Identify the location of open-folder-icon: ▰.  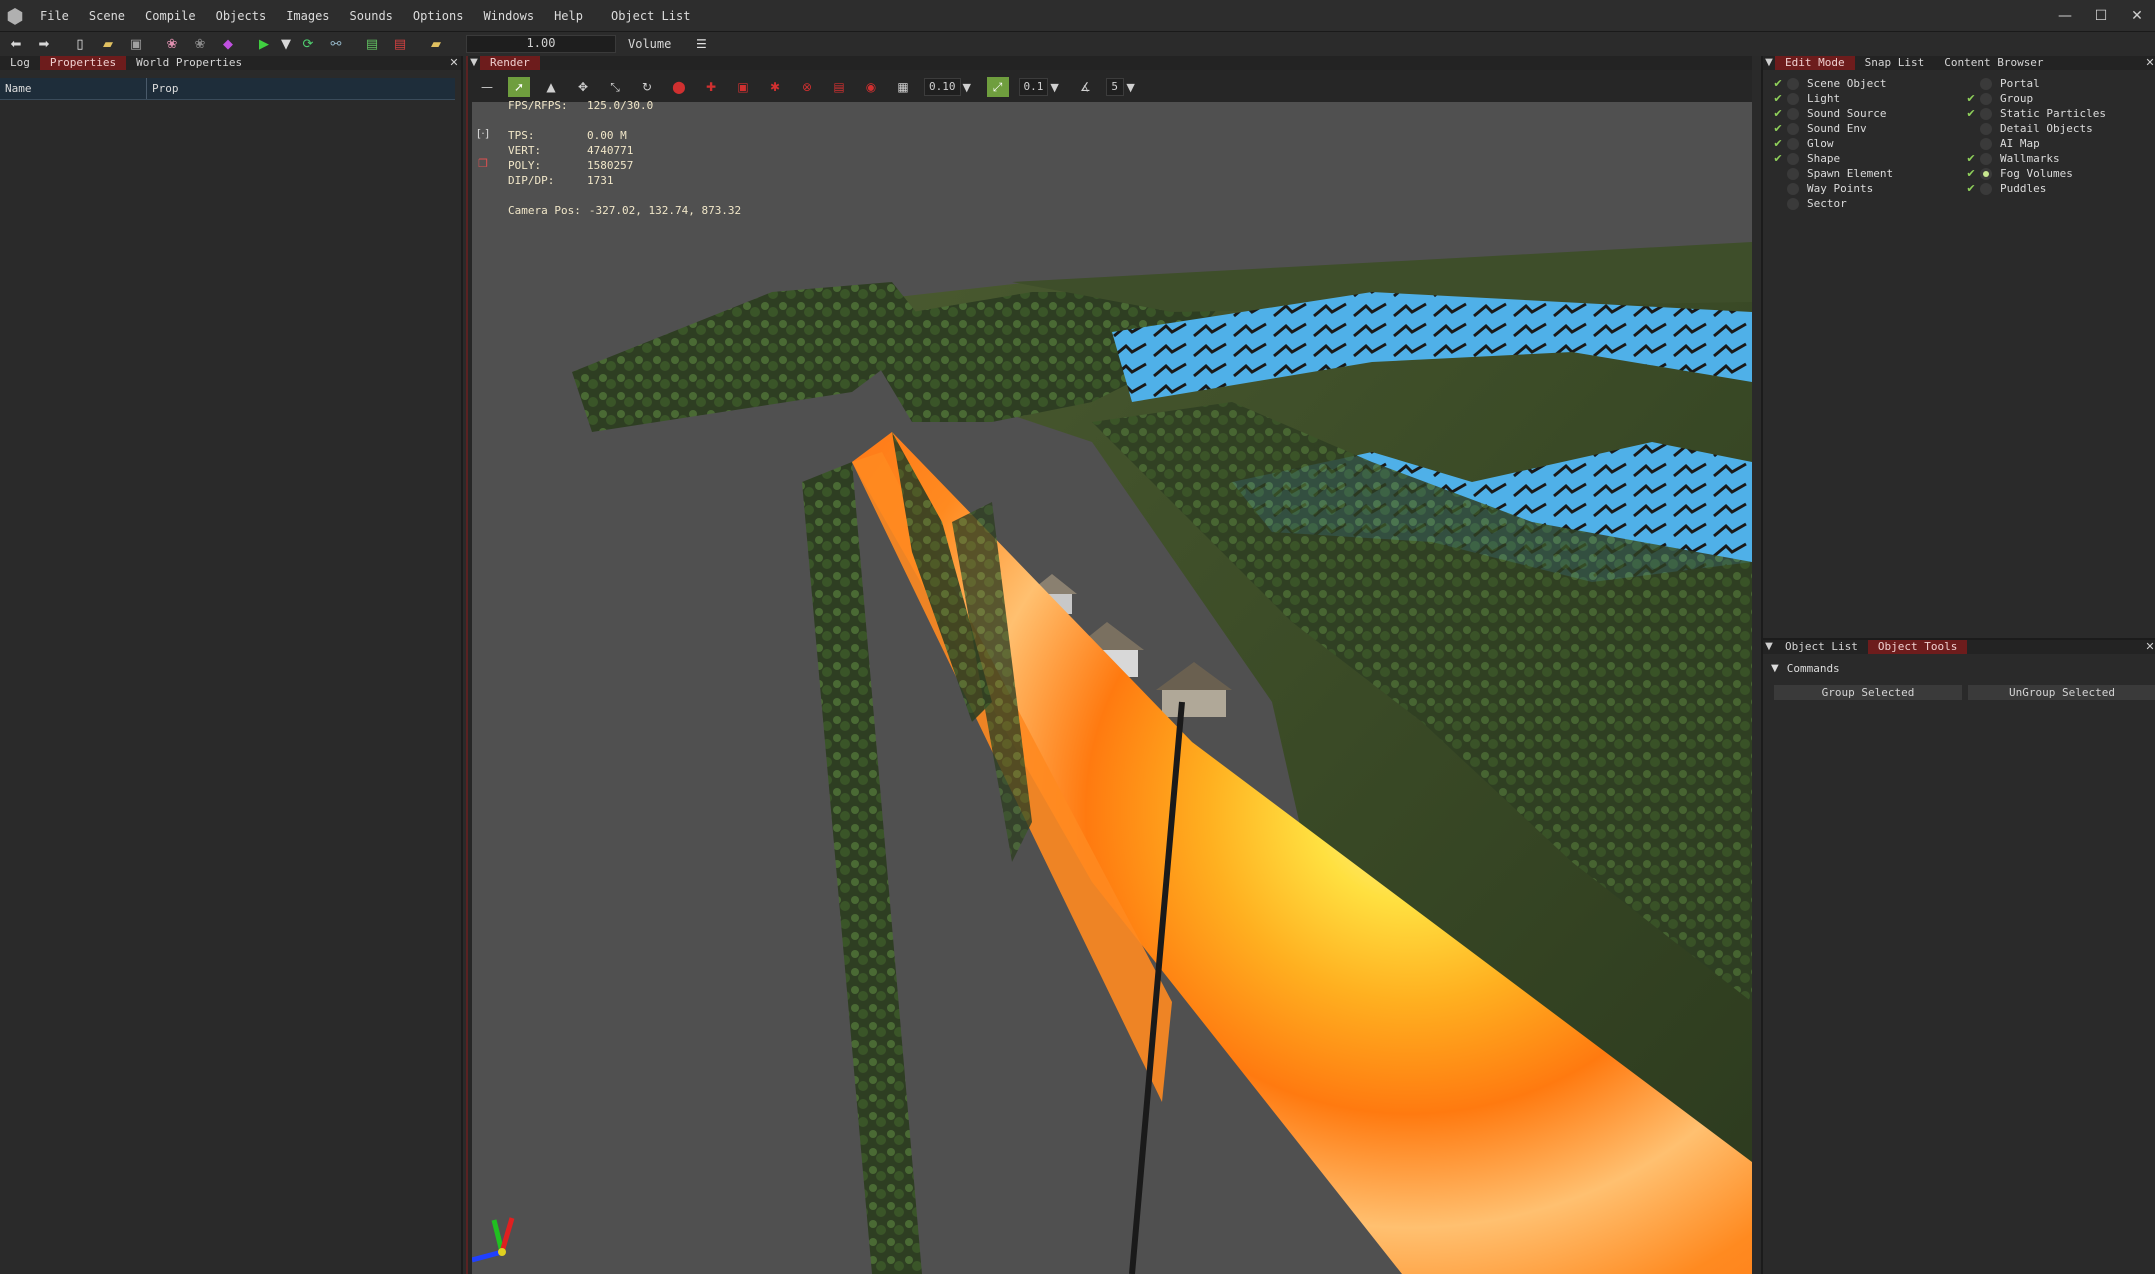
(108, 44).